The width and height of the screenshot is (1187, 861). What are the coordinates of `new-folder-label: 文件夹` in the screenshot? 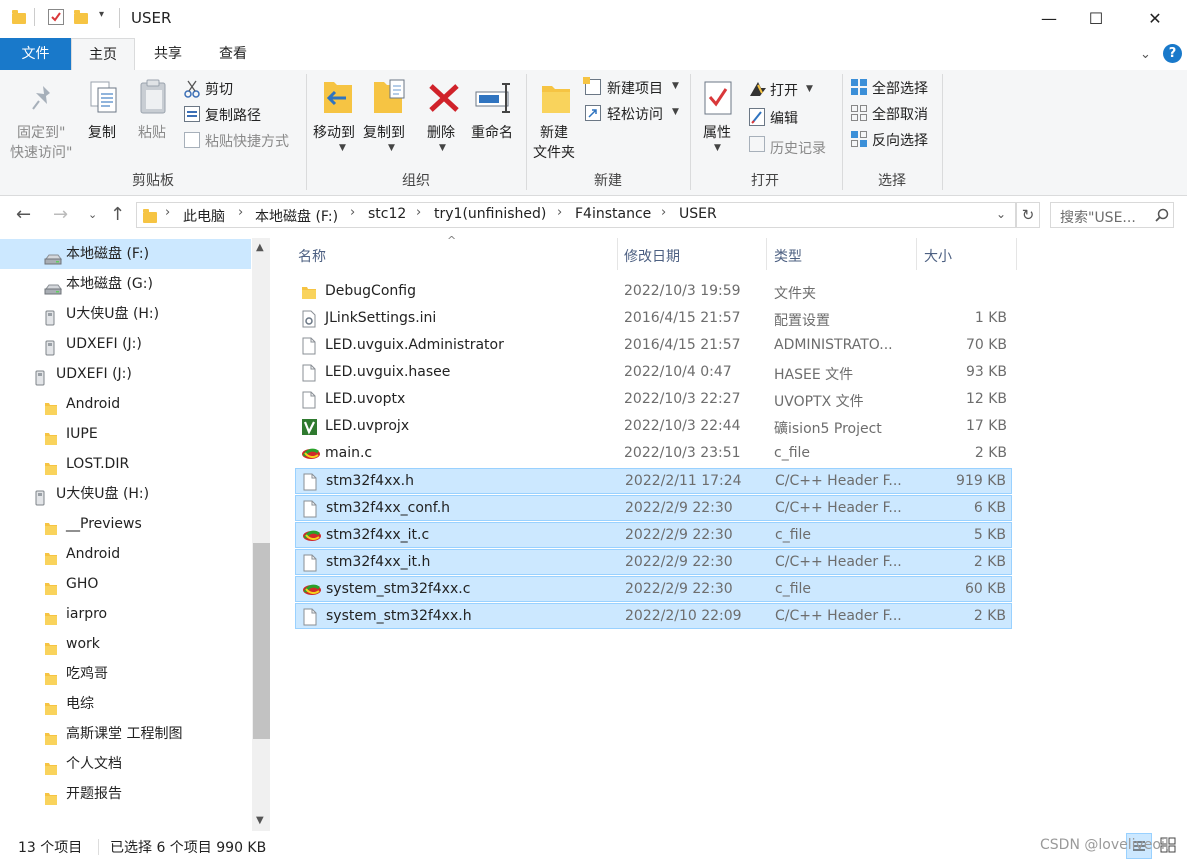 It's located at (554, 153).